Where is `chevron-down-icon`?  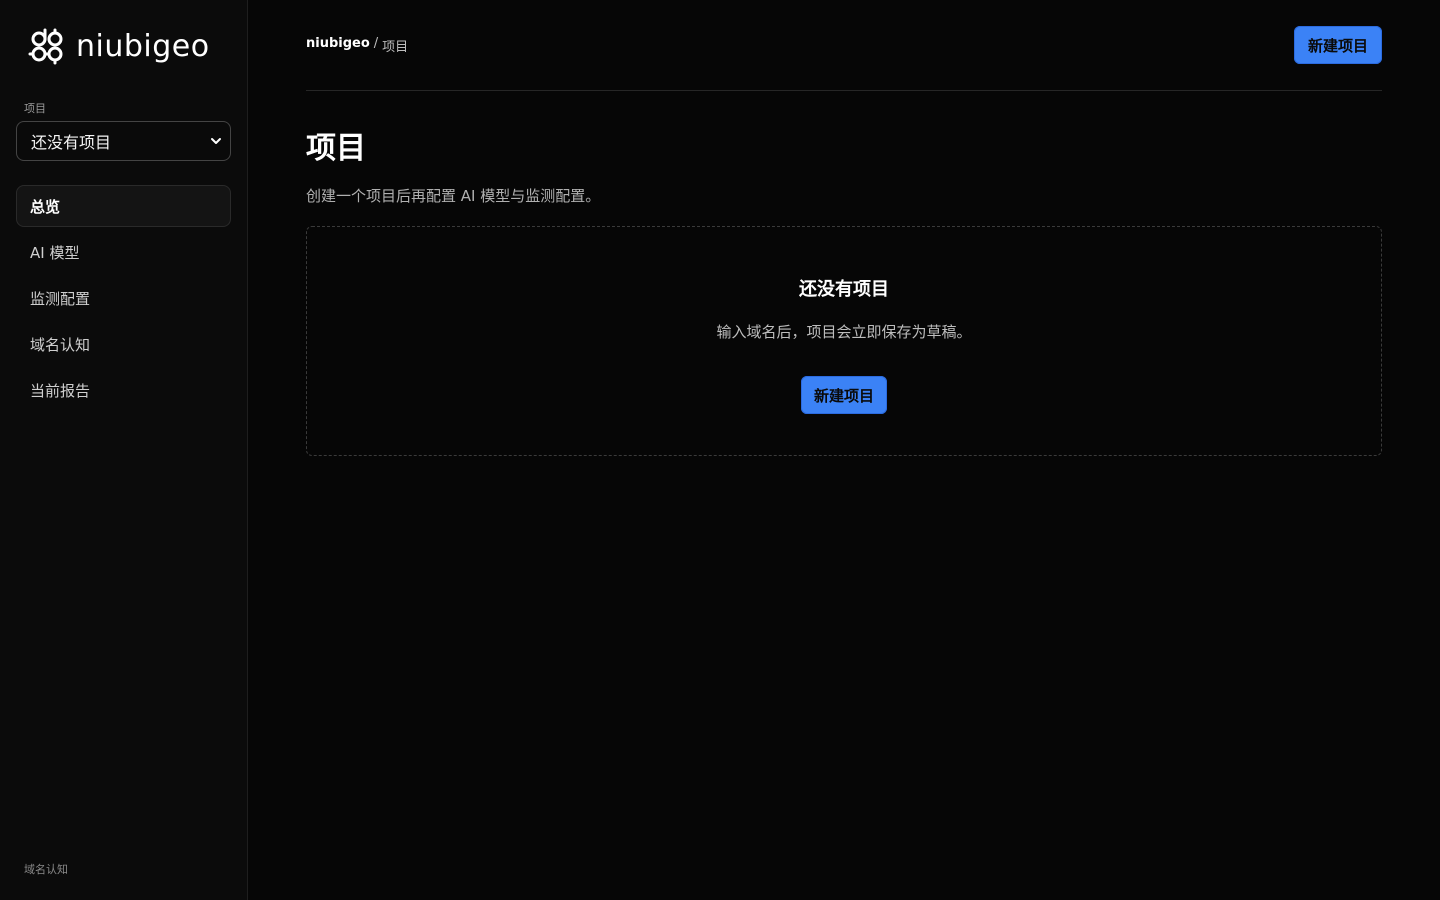 chevron-down-icon is located at coordinates (216, 141).